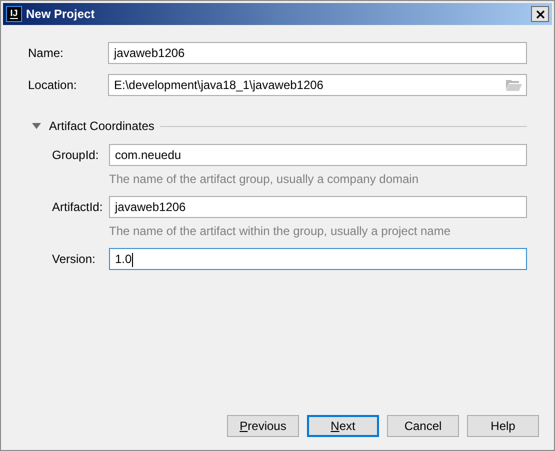 This screenshot has width=555, height=451. What do you see at coordinates (74, 259) in the screenshot?
I see `field-label: Version:` at bounding box center [74, 259].